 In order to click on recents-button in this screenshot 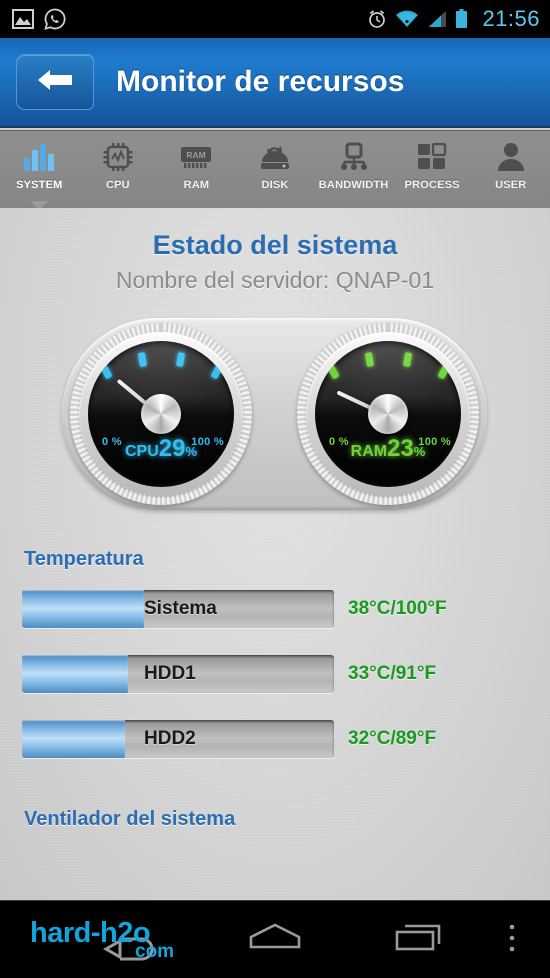, I will do `click(420, 939)`.